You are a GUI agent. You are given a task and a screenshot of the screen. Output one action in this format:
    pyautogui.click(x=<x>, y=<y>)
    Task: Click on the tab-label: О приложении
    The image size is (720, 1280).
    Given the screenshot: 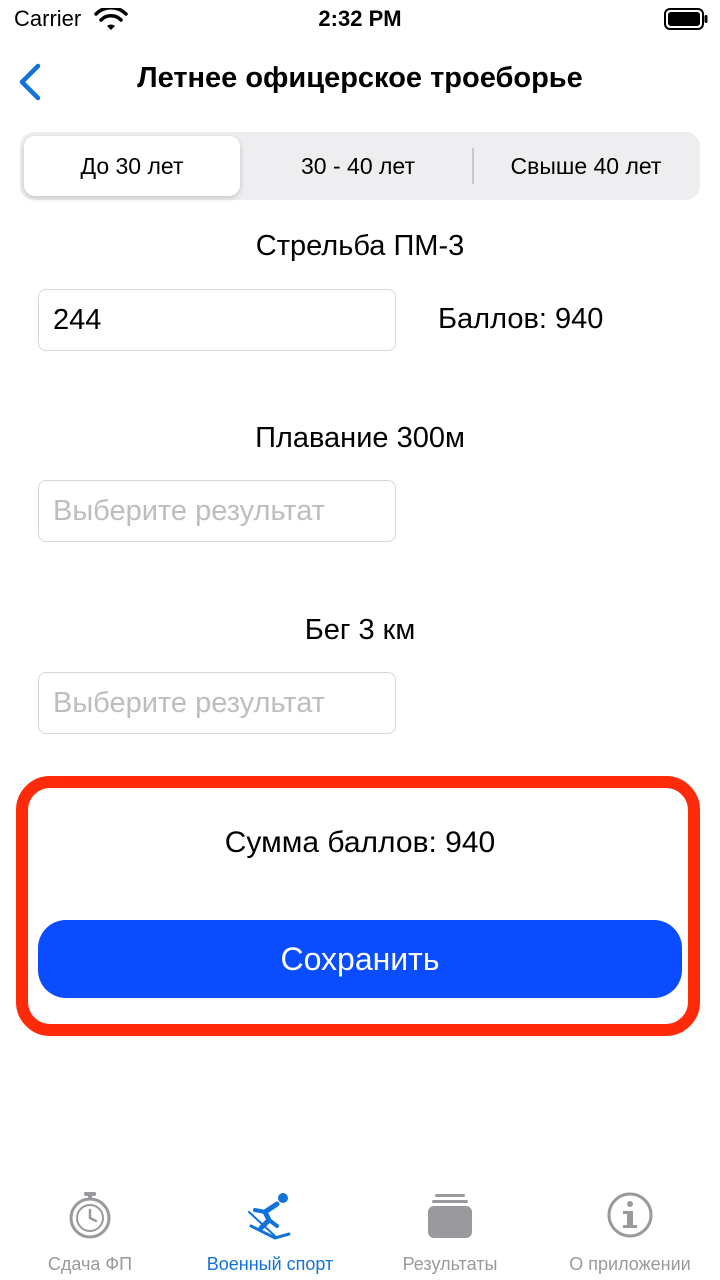 What is the action you would take?
    pyautogui.click(x=630, y=1264)
    